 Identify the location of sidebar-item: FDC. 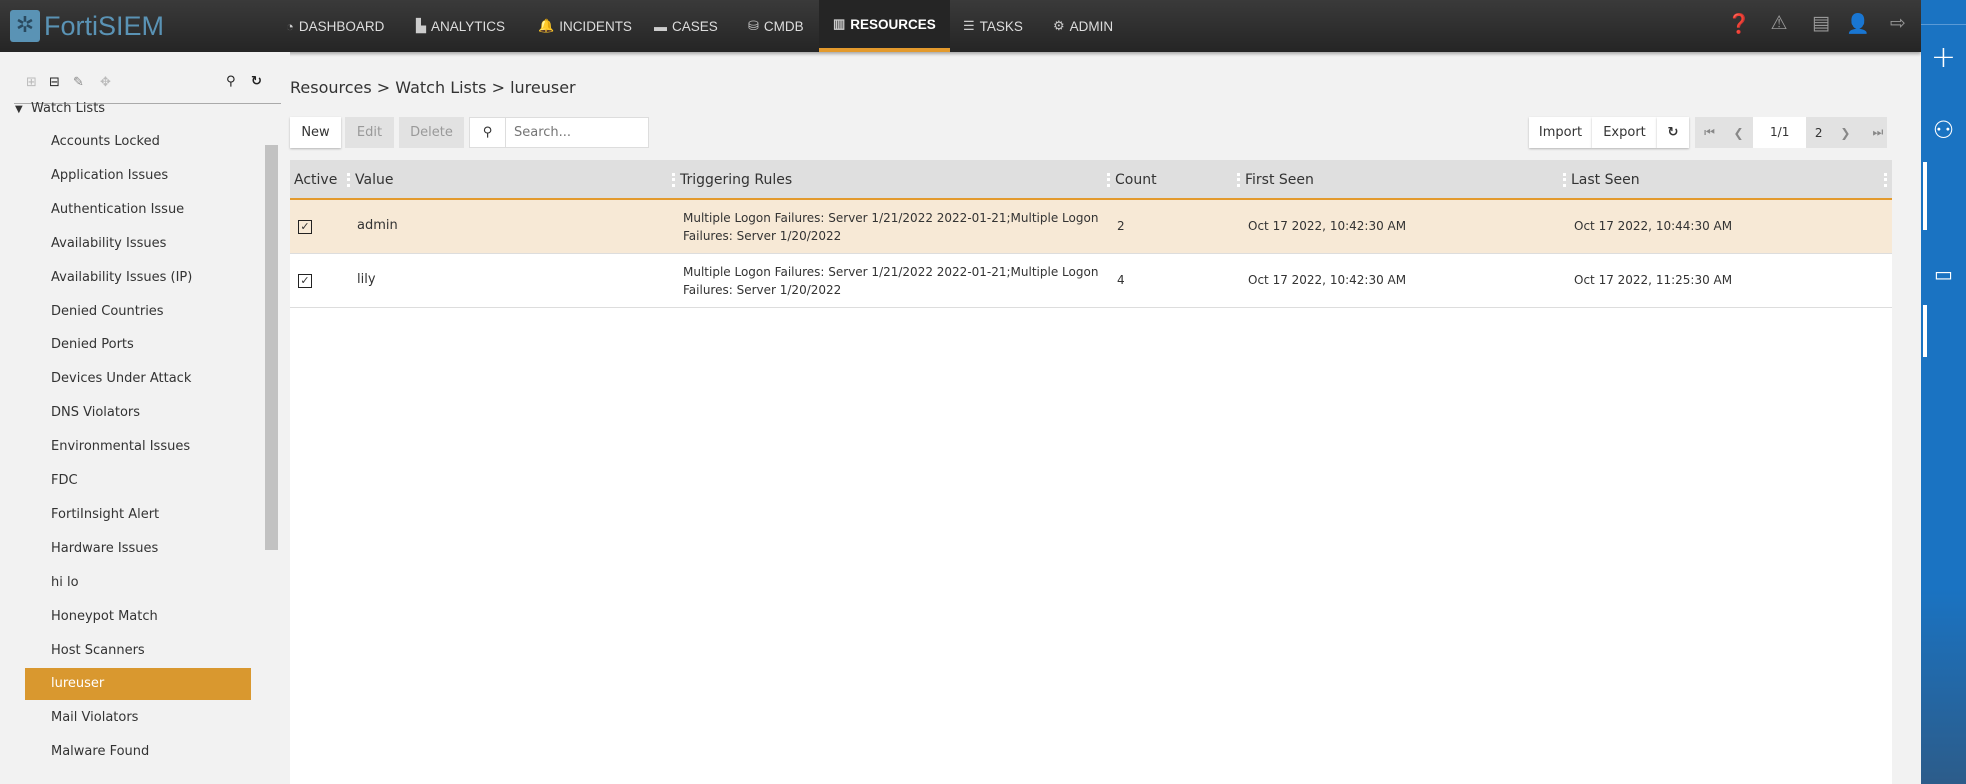
(138, 481).